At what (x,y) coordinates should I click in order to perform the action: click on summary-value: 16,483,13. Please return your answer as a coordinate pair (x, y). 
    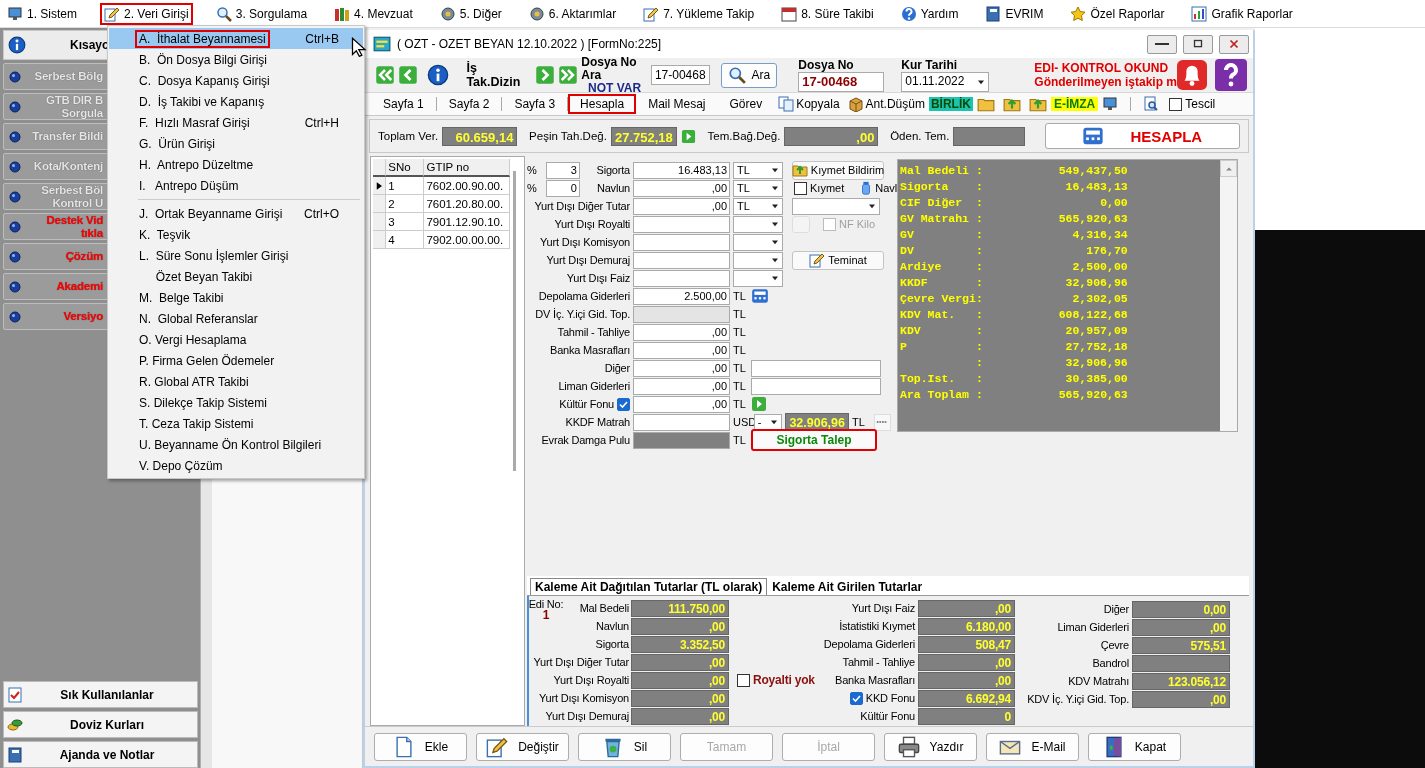
    Looking at the image, I should click on (1096, 187).